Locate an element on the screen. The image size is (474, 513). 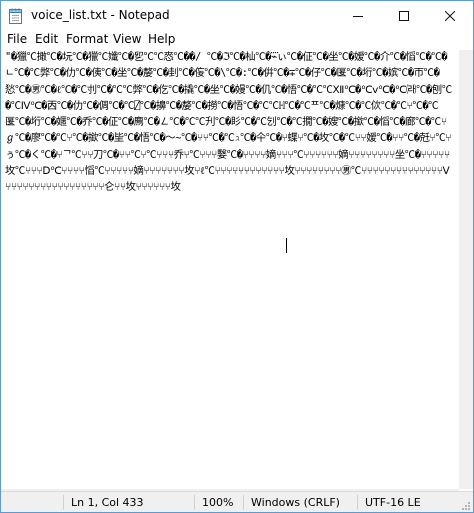
maximize-button is located at coordinates (404, 16).